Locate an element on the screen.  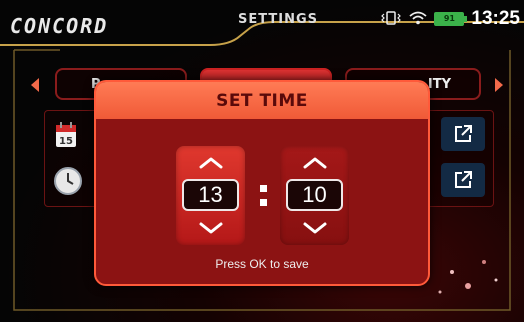
time-separator is located at coordinates (263, 195).